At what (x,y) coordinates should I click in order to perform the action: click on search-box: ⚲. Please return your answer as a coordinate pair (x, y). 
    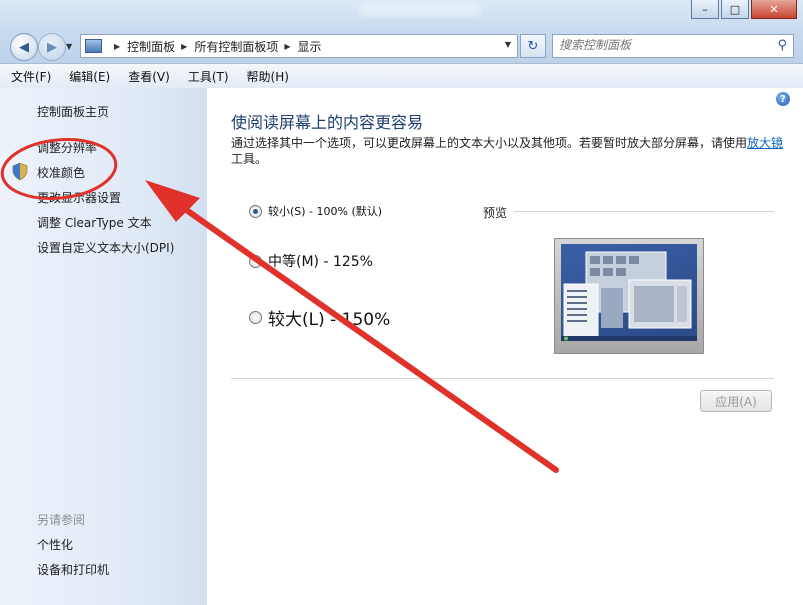
    Looking at the image, I should click on (673, 46).